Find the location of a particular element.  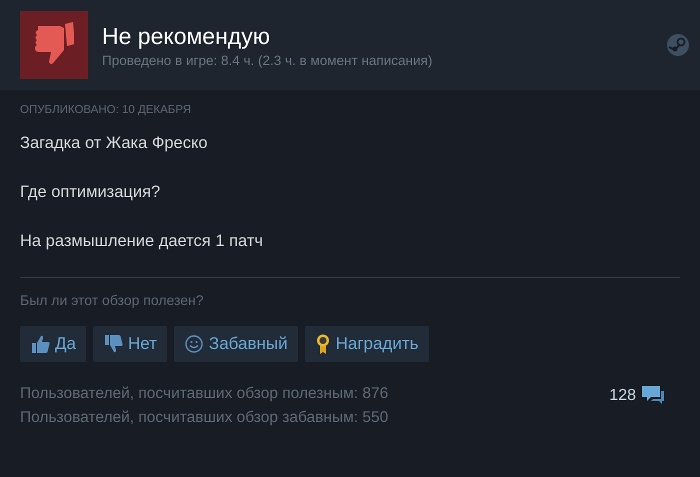

review-text: На размышление дается 1 патч is located at coordinates (142, 241).